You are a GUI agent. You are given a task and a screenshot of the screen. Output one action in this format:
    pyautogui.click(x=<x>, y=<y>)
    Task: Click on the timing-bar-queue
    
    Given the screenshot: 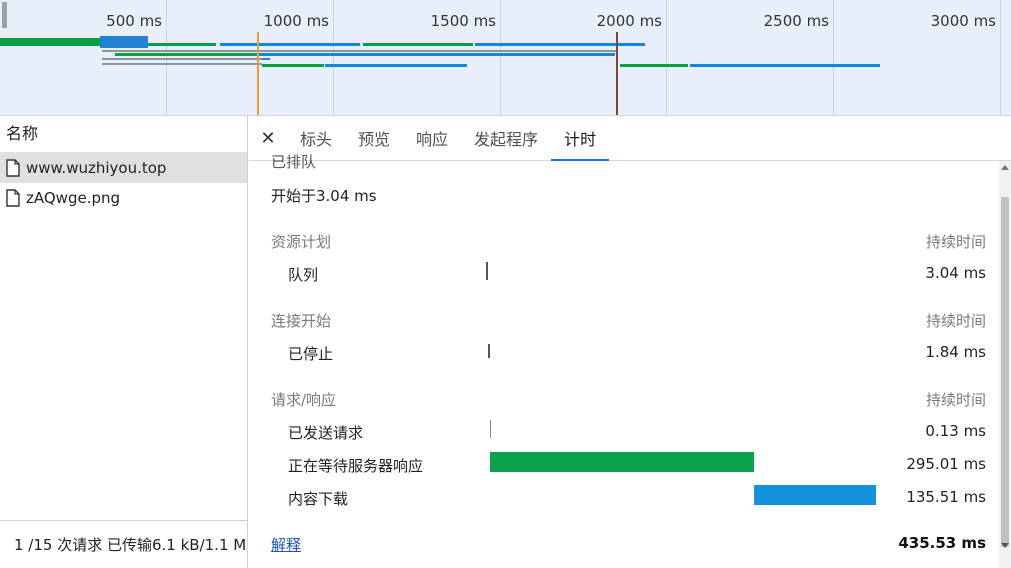 What is the action you would take?
    pyautogui.click(x=487, y=271)
    